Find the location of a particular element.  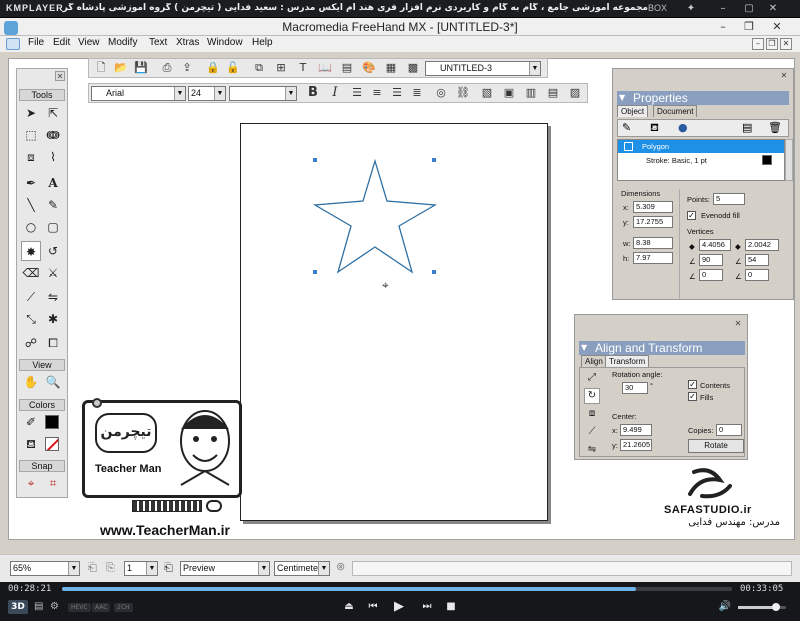

reflect-tool-icon: ⇋ is located at coordinates (53, 297).